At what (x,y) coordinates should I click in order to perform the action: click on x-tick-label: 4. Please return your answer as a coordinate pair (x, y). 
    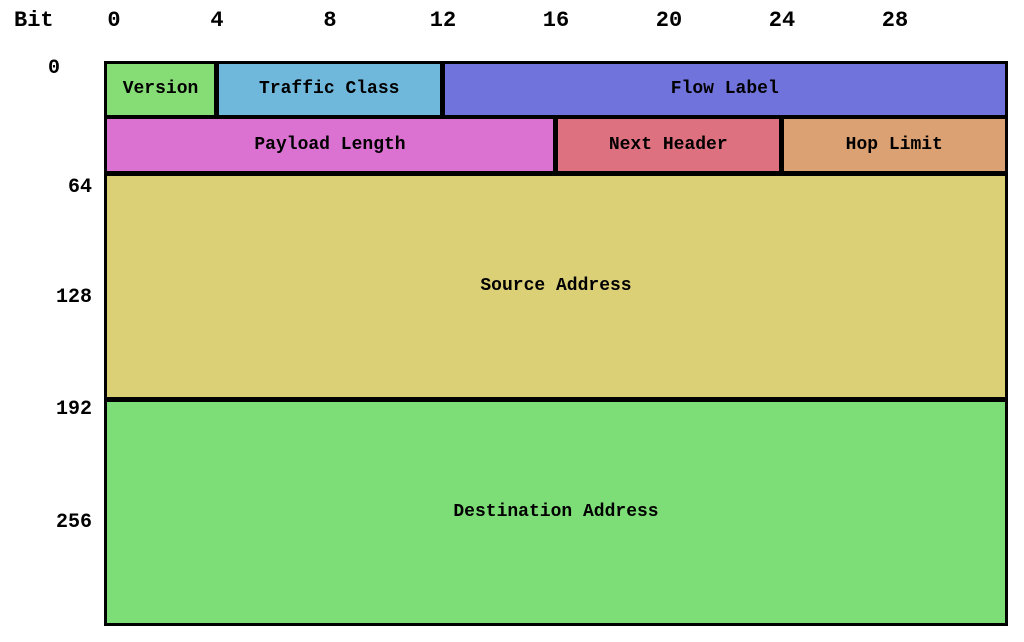
    Looking at the image, I should click on (217, 20).